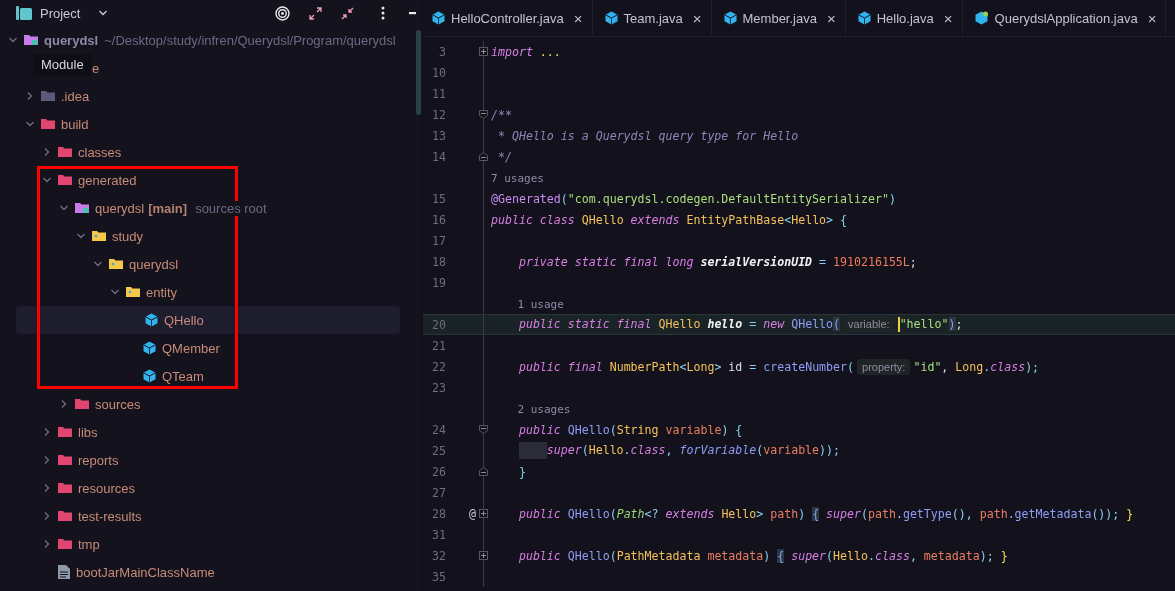 This screenshot has width=1175, height=591. I want to click on tree-item: generated, so click(200, 180).